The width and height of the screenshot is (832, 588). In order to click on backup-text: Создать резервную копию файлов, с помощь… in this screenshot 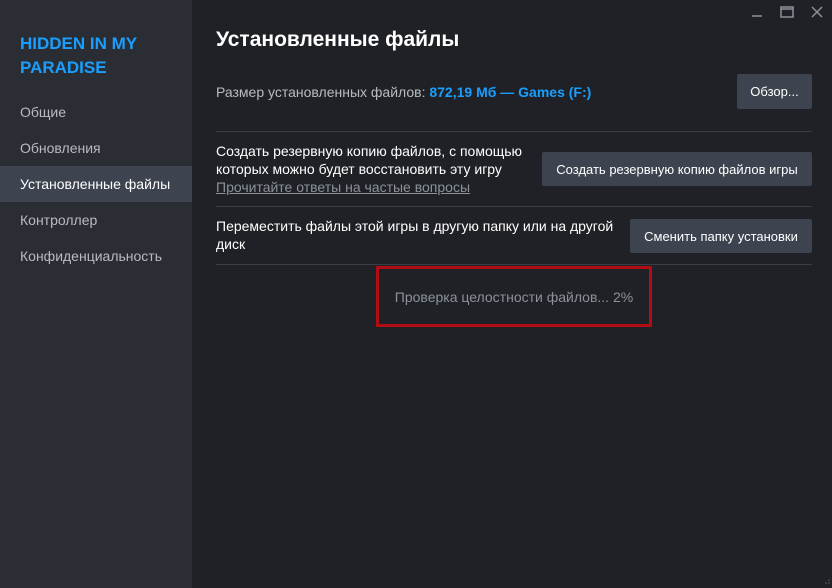, I will do `click(369, 160)`.